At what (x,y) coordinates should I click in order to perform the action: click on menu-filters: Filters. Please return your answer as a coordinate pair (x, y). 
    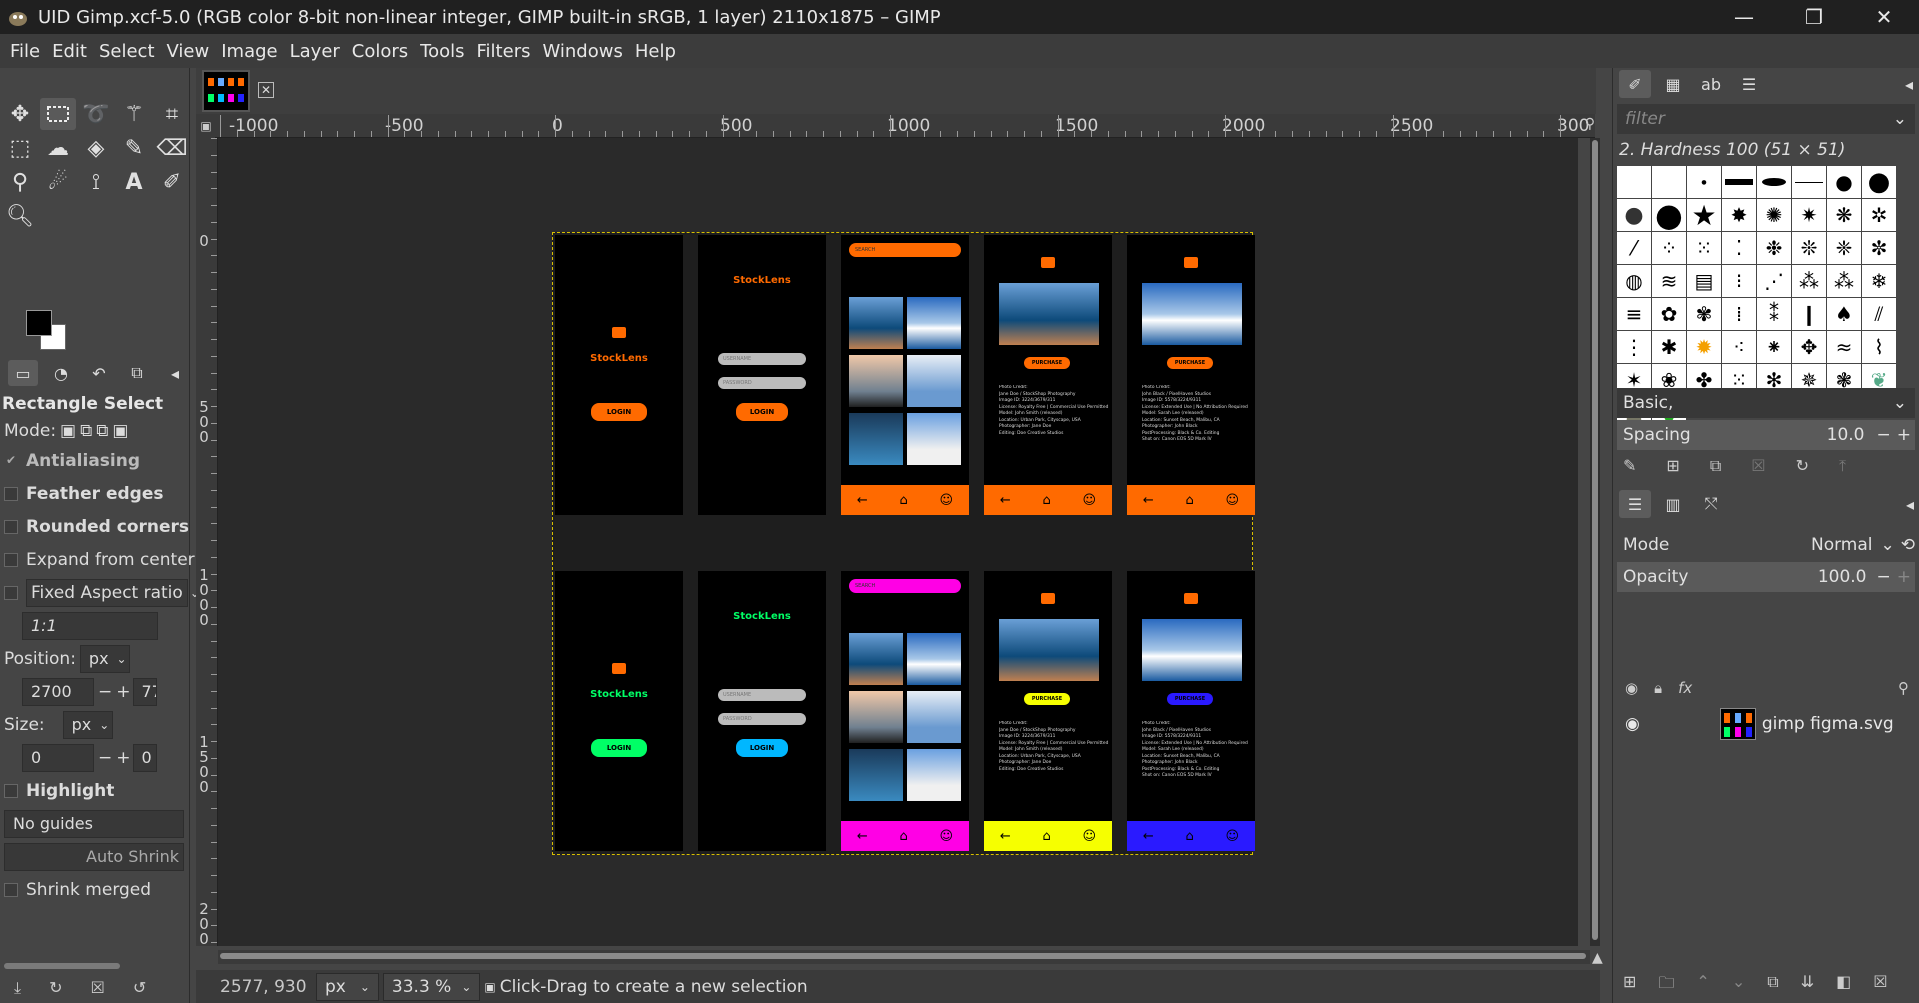
    Looking at the image, I should click on (504, 51).